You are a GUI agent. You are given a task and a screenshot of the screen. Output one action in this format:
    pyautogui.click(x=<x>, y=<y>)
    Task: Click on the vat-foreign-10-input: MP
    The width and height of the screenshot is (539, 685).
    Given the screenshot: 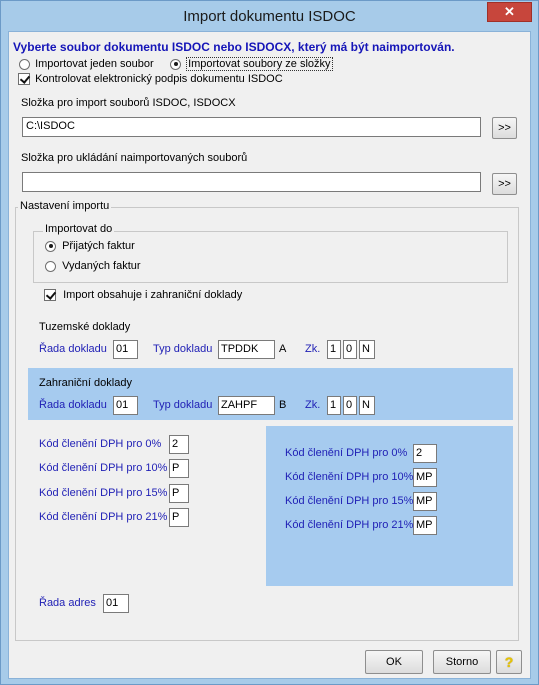 What is the action you would take?
    pyautogui.click(x=425, y=477)
    